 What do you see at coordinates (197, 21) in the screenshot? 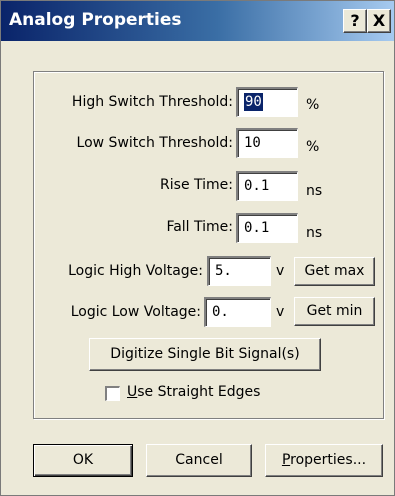
I see `title-bar: Analog Properties ? X` at bounding box center [197, 21].